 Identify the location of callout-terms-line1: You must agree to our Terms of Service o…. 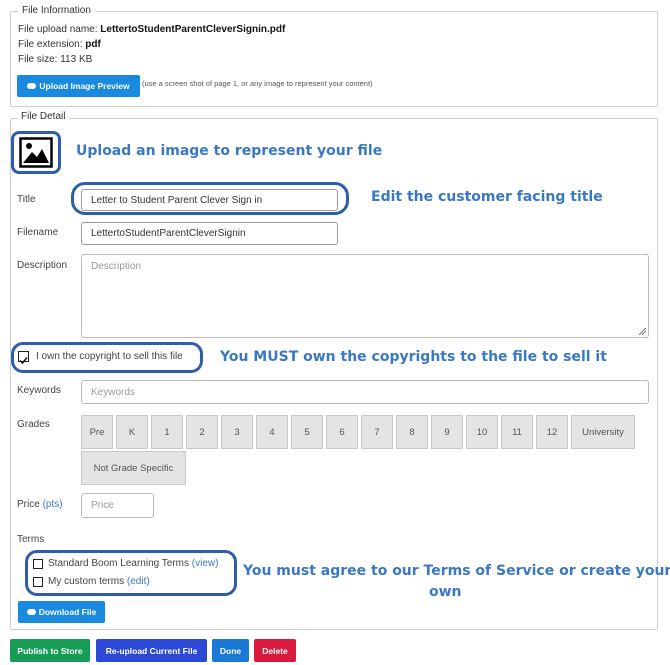
(456, 571).